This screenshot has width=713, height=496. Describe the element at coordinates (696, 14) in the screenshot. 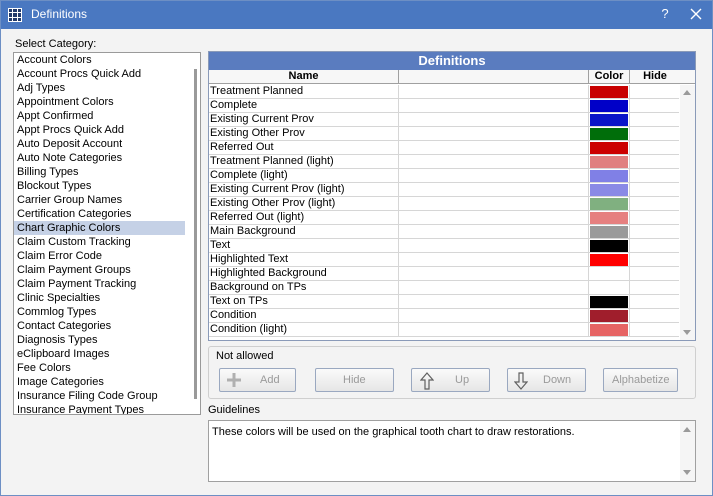

I see `close-icon` at that location.